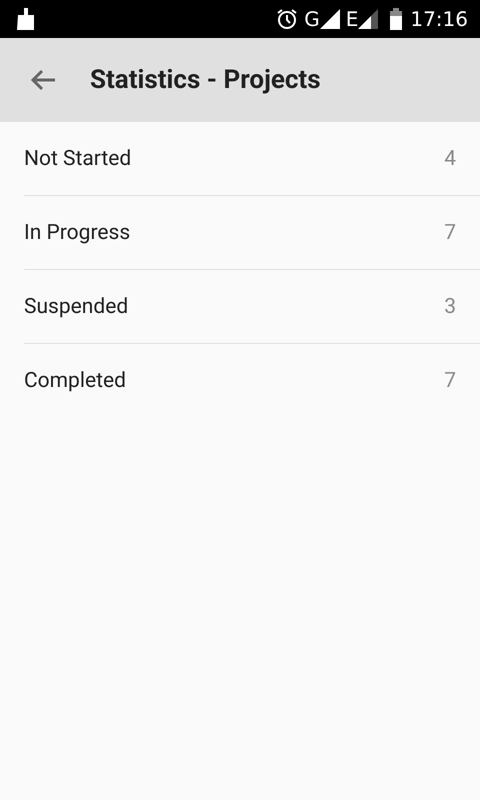  Describe the element at coordinates (78, 158) in the screenshot. I see `status-label: Not Started` at that location.